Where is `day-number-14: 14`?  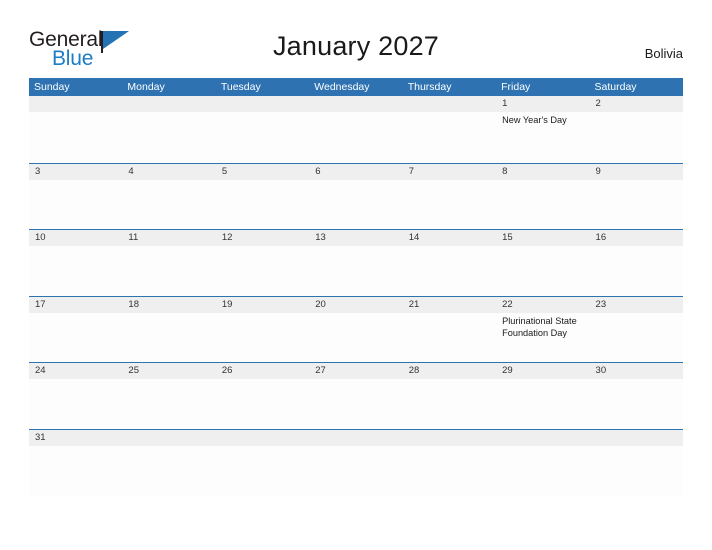 day-number-14: 14 is located at coordinates (449, 238).